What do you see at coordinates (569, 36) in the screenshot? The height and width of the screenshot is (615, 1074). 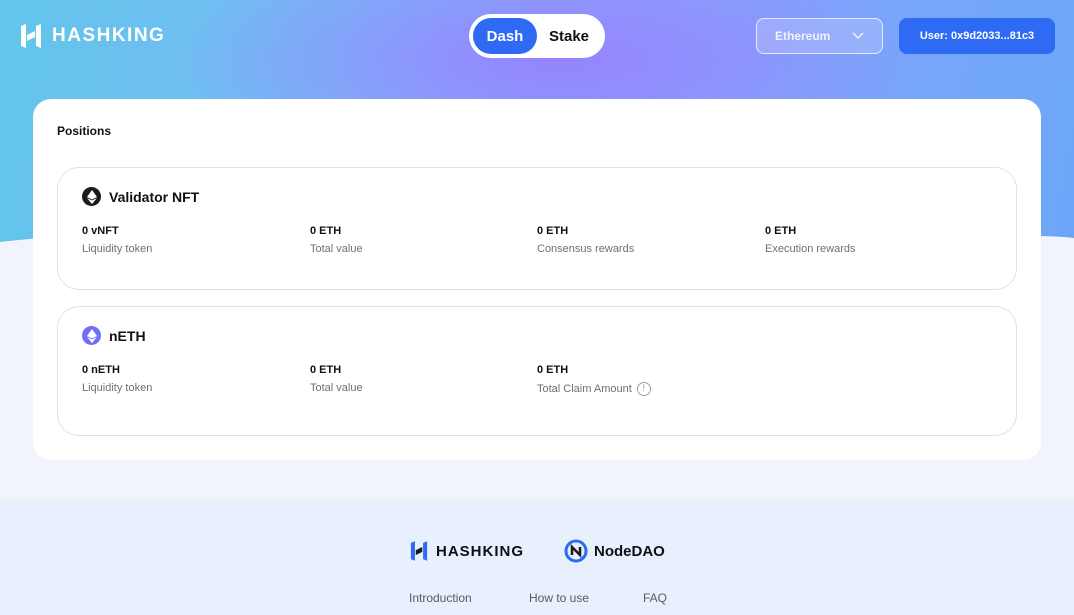 I see `tab-stake: Stake` at bounding box center [569, 36].